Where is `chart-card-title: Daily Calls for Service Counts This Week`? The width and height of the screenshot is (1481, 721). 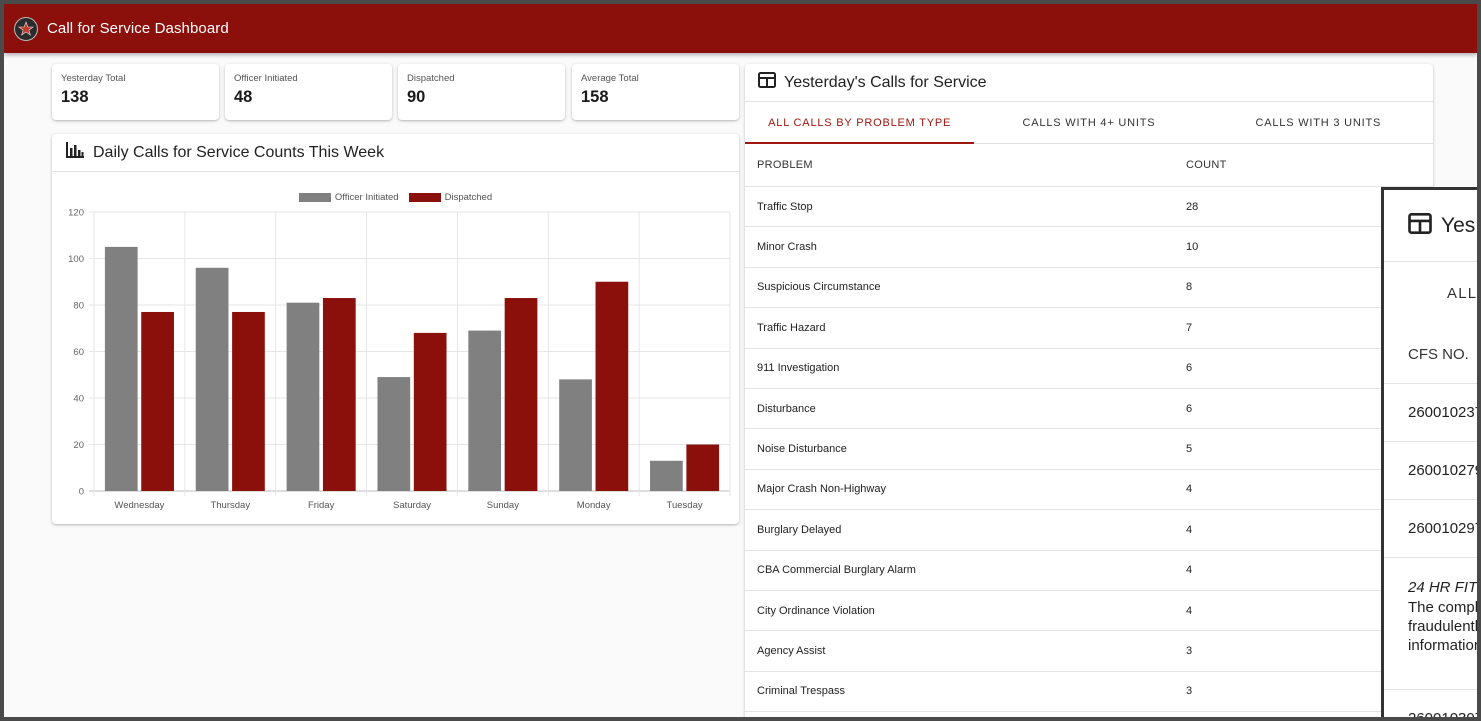 chart-card-title: Daily Calls for Service Counts This Week is located at coordinates (239, 152).